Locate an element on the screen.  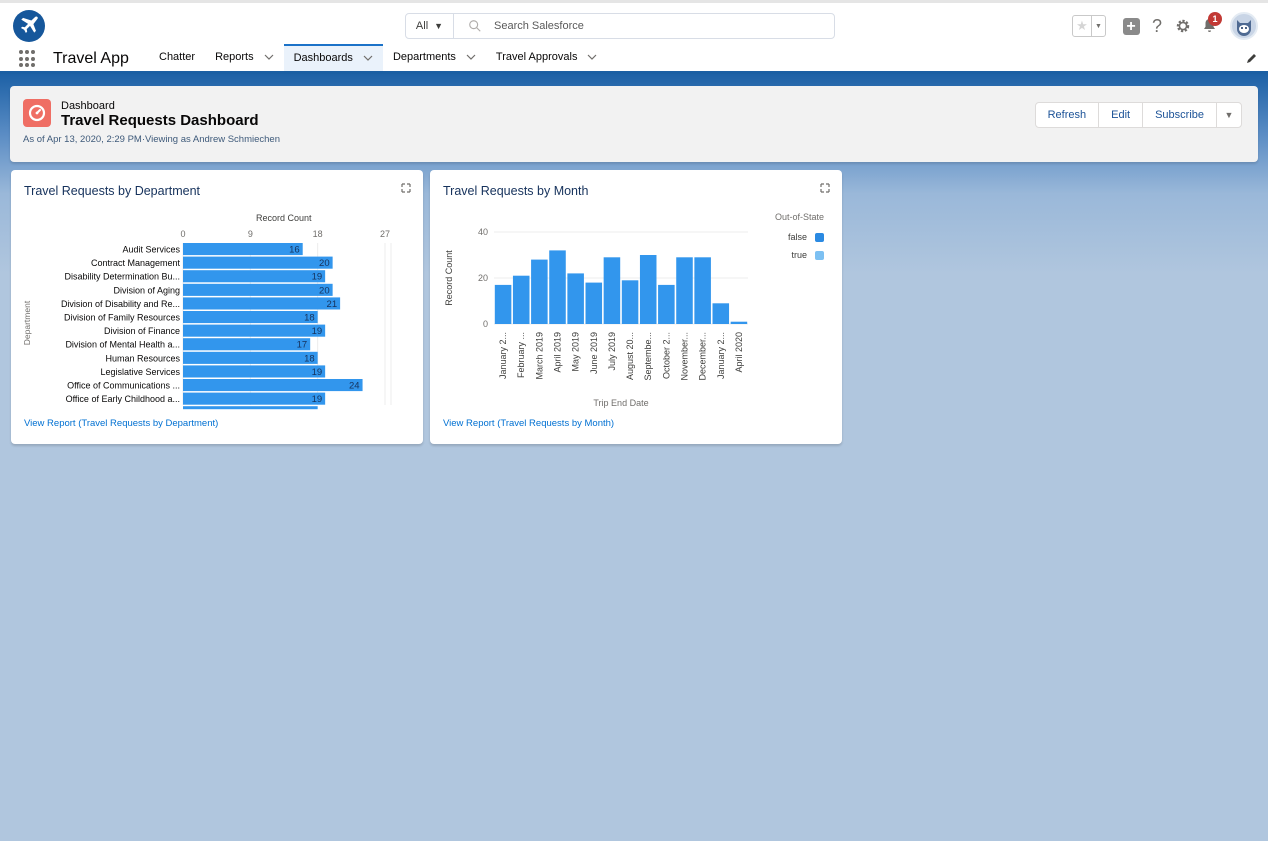
astro-avatar-icon is located at coordinates (1244, 28).